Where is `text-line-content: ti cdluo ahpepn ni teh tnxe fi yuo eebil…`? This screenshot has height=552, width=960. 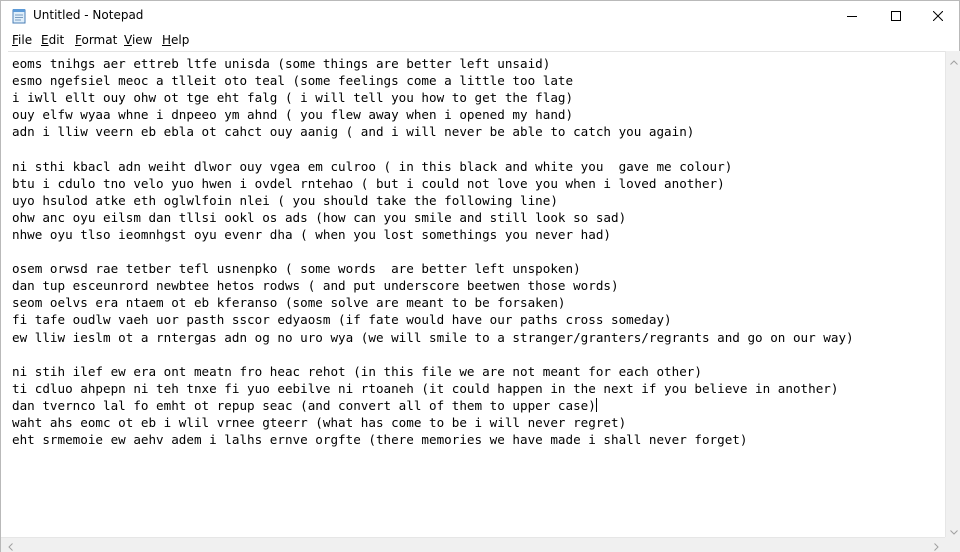
text-line-content: ti cdluo ahpepn ni teh tnxe fi yuo eebil… is located at coordinates (425, 388).